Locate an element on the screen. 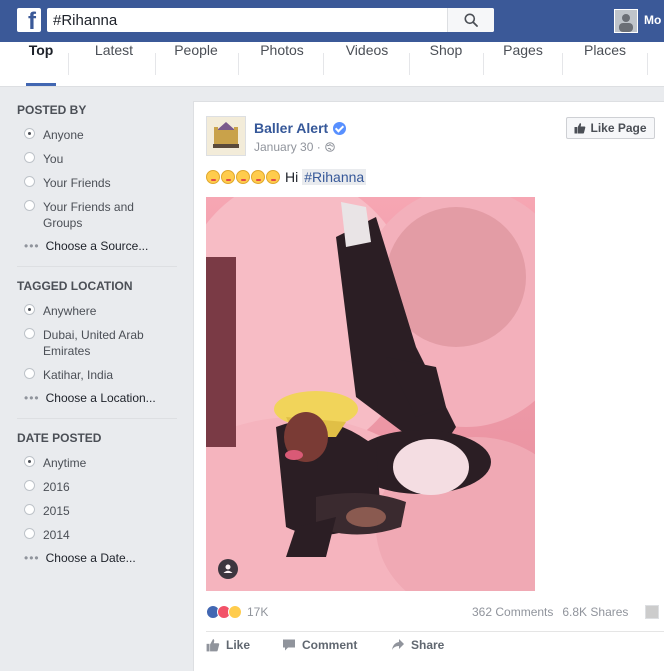 This screenshot has width=664, height=671. filter-option-friends-and-groups: Your Friends and Groups is located at coordinates (84, 215).